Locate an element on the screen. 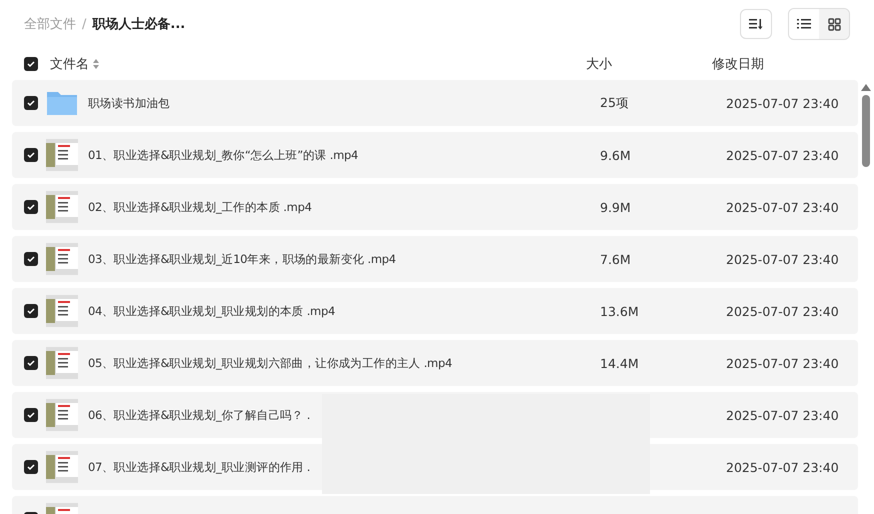  scroll-up-icon is located at coordinates (866, 87).